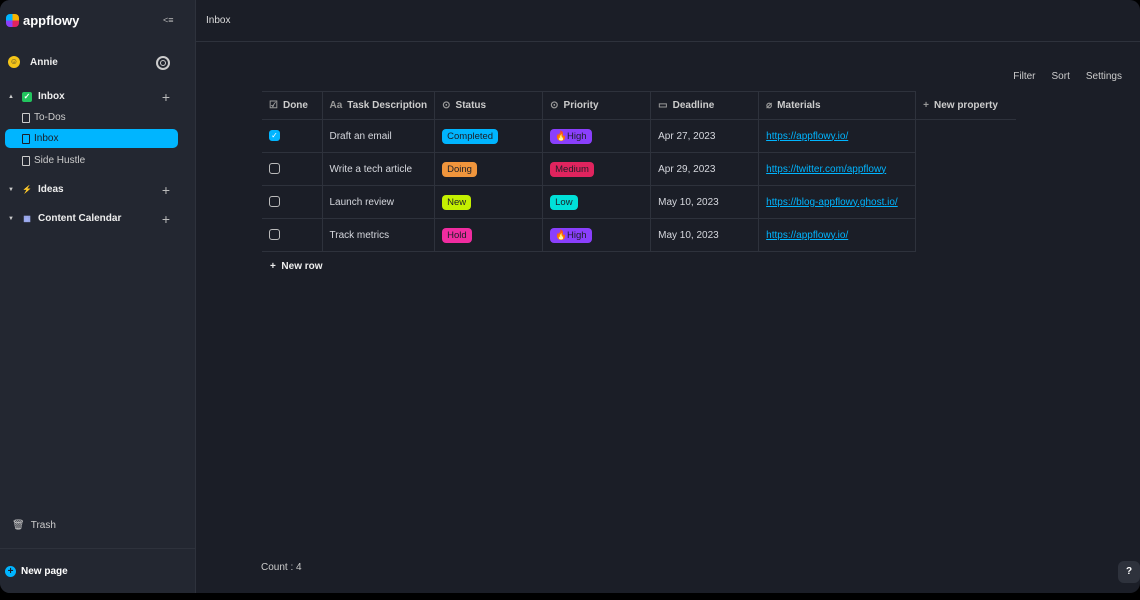  Describe the element at coordinates (98, 190) in the screenshot. I see `sidebar-section-1: ▼ ⚡ Ideas +` at that location.